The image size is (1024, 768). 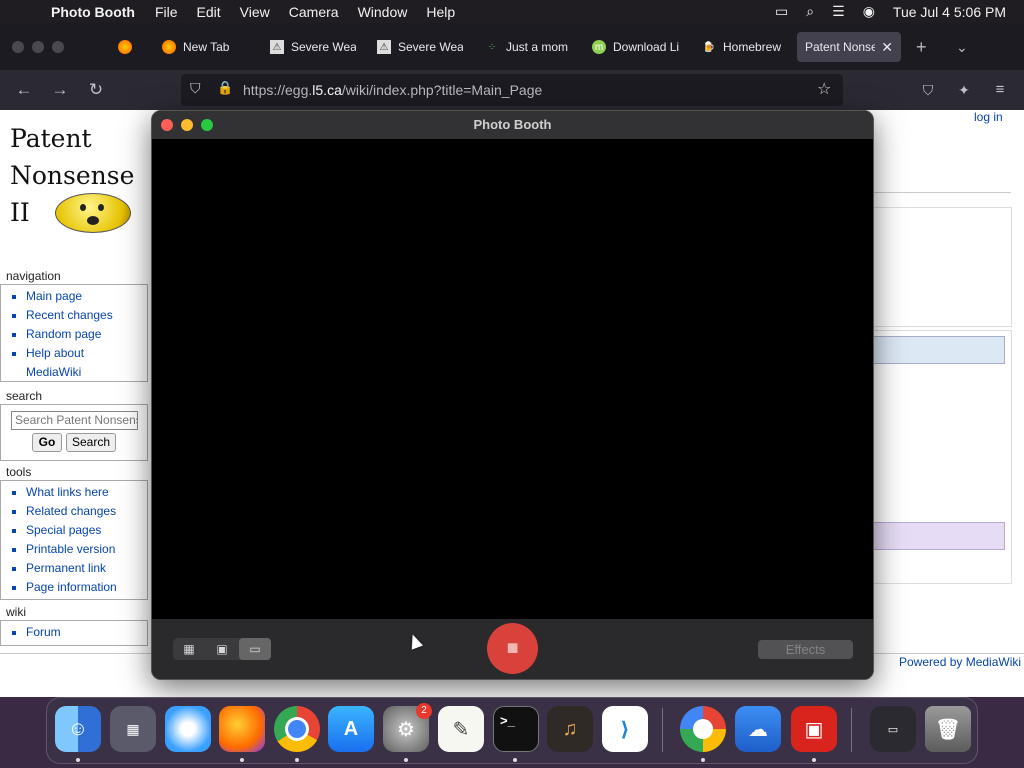 I want to click on close-button, so click(x=167, y=125).